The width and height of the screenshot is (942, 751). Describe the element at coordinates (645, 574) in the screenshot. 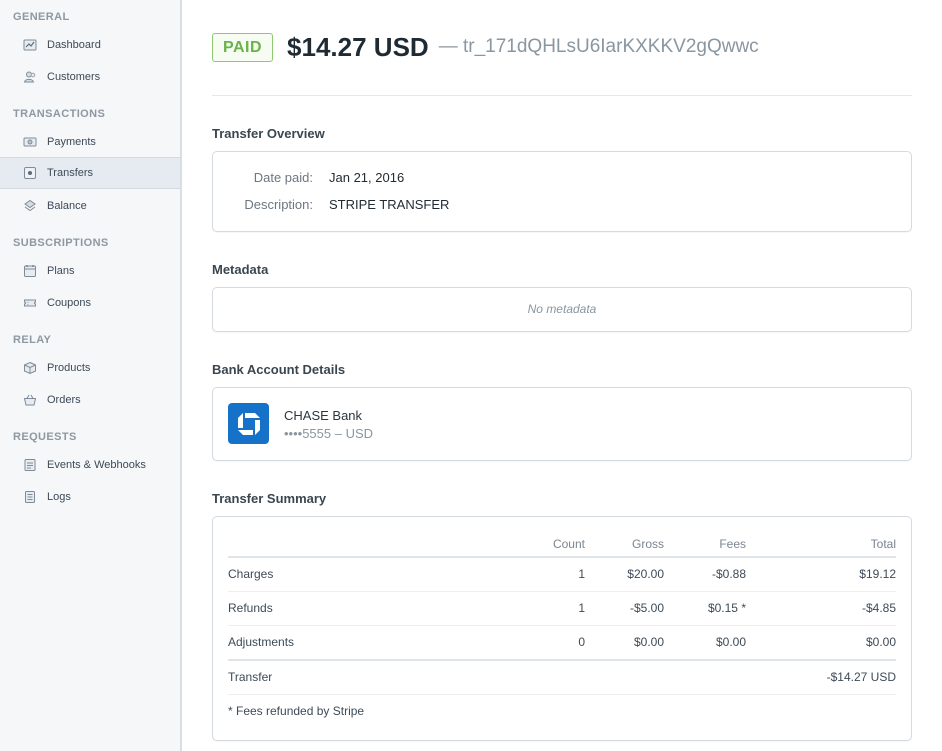

I see `row-gross: $20.00` at that location.